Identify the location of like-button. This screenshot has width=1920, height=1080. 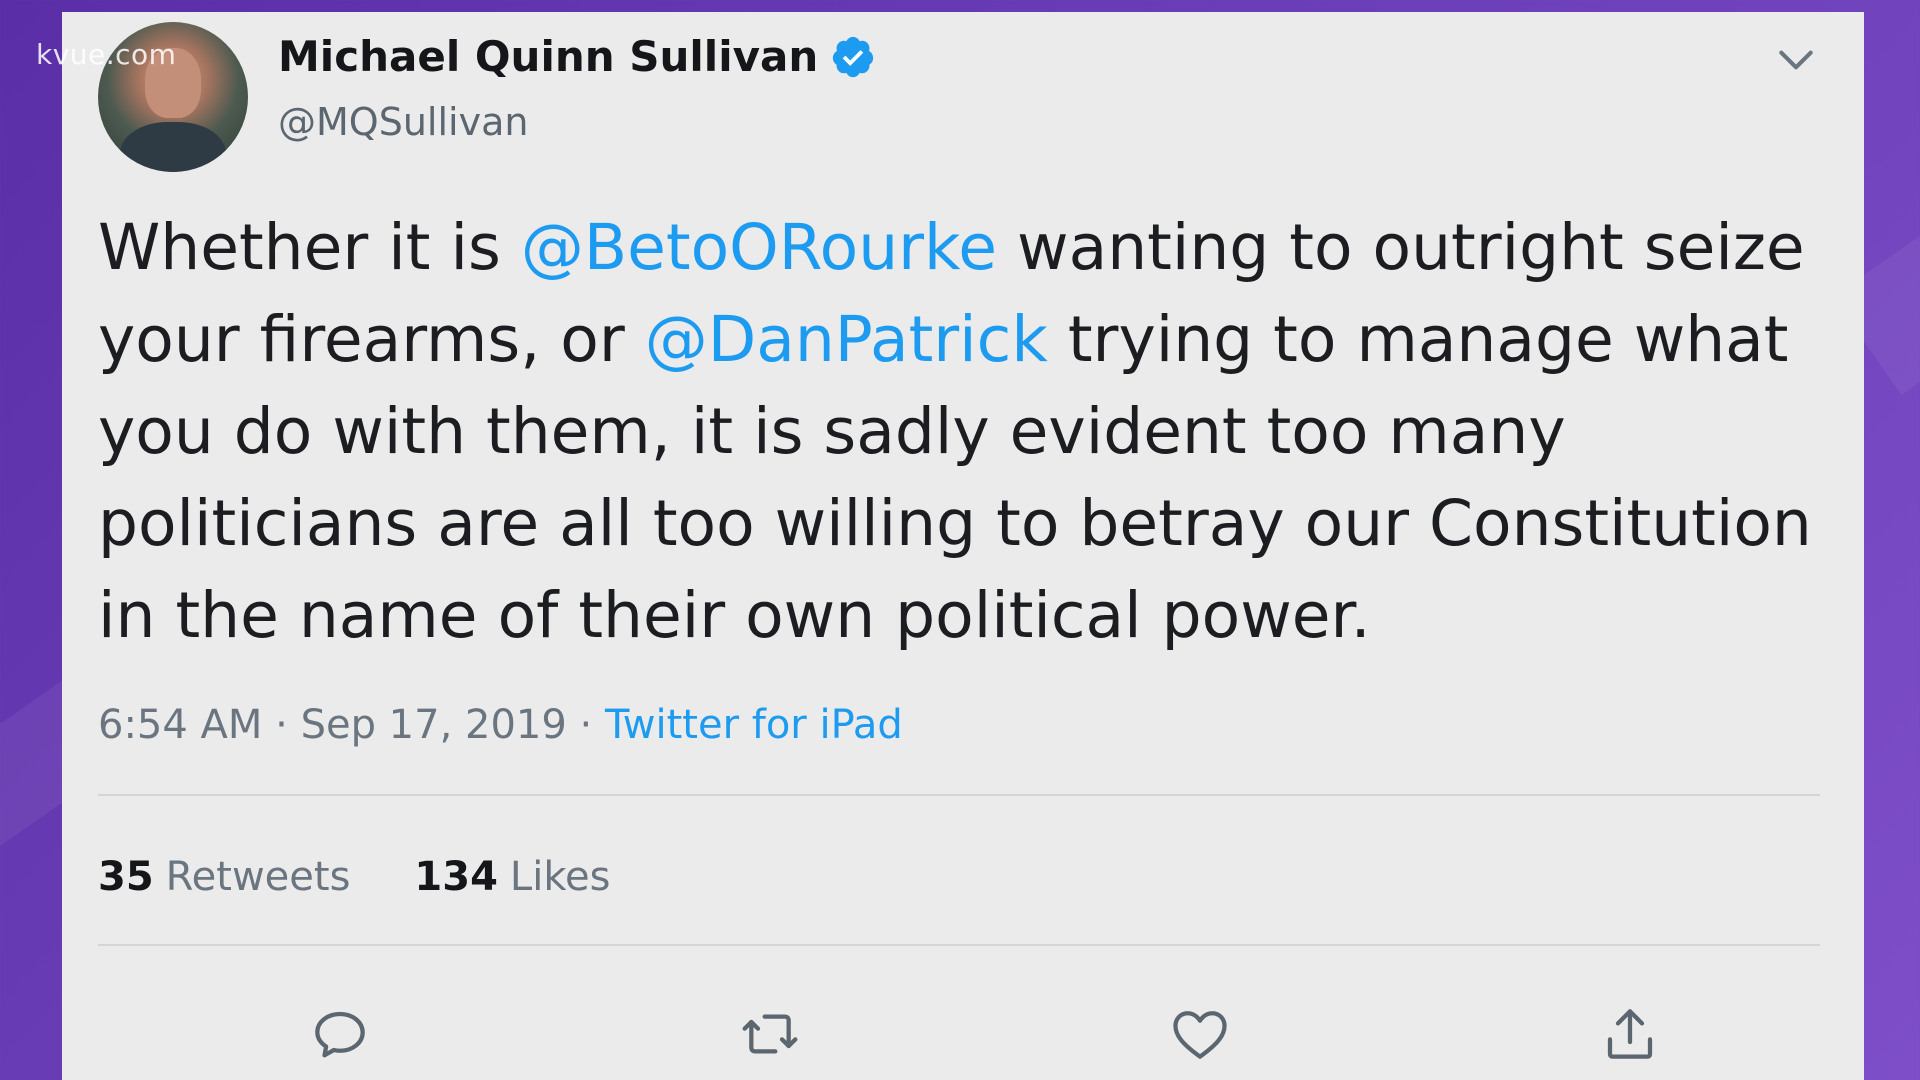
(1200, 1034).